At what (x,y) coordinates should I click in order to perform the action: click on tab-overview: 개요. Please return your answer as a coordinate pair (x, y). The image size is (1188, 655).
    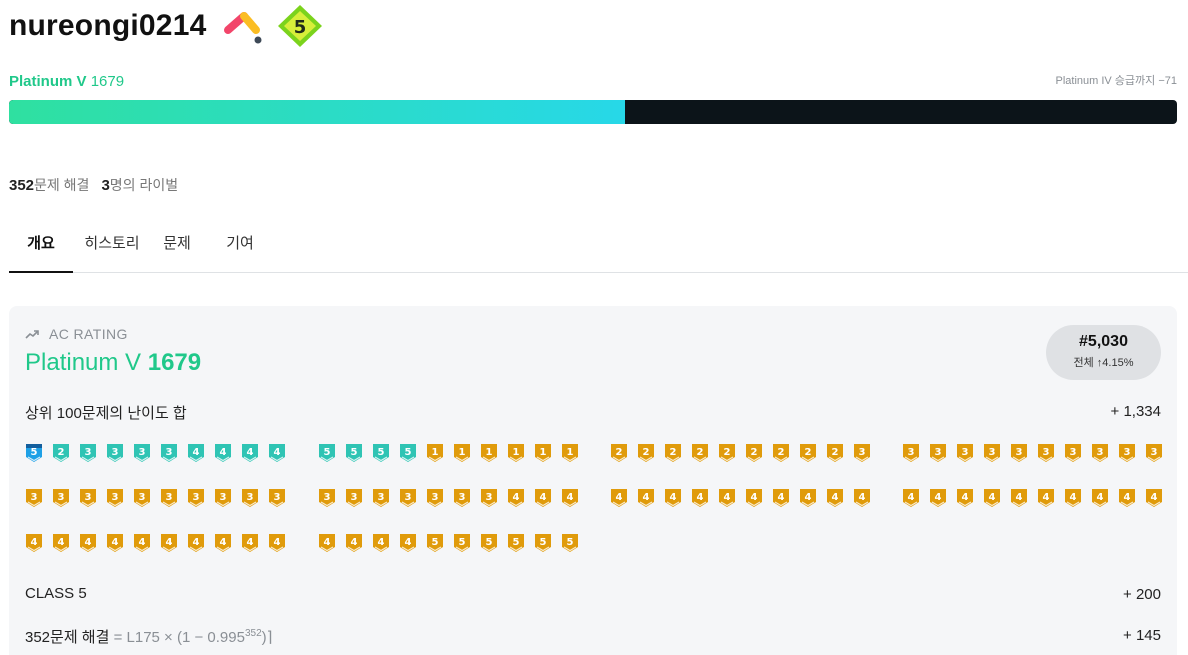
    Looking at the image, I should click on (41, 243).